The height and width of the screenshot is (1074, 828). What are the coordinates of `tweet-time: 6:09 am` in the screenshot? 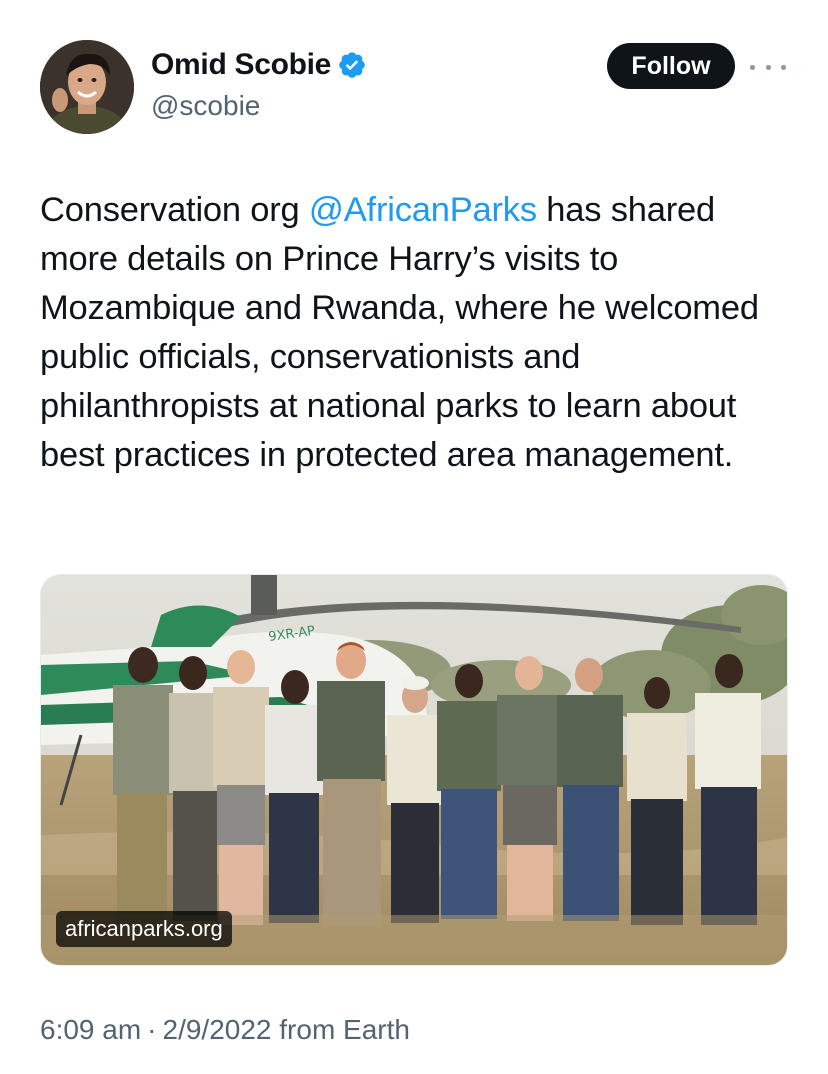 It's located at (91, 1029).